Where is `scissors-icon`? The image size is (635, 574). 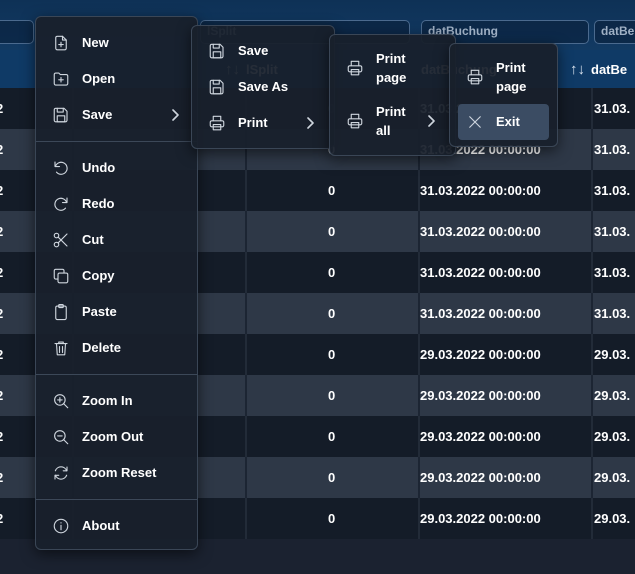
scissors-icon is located at coordinates (60, 240).